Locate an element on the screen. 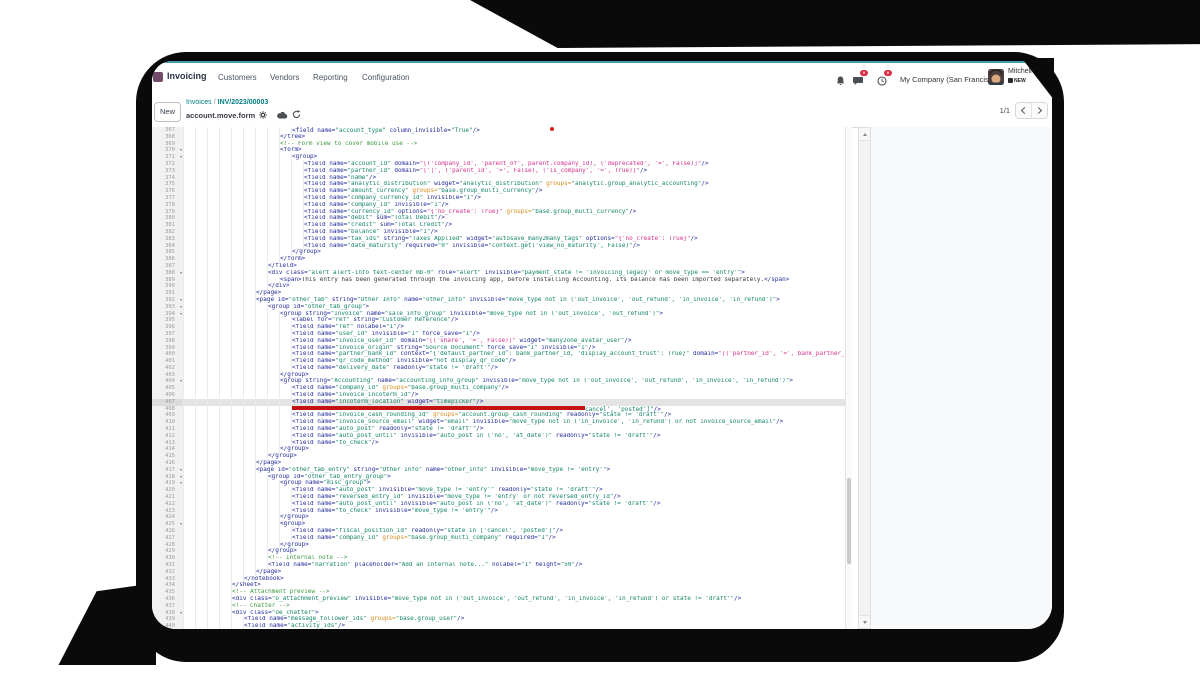 The height and width of the screenshot is (697, 1200). code-line-370: 370 ▾ <form> is located at coordinates (502, 151).